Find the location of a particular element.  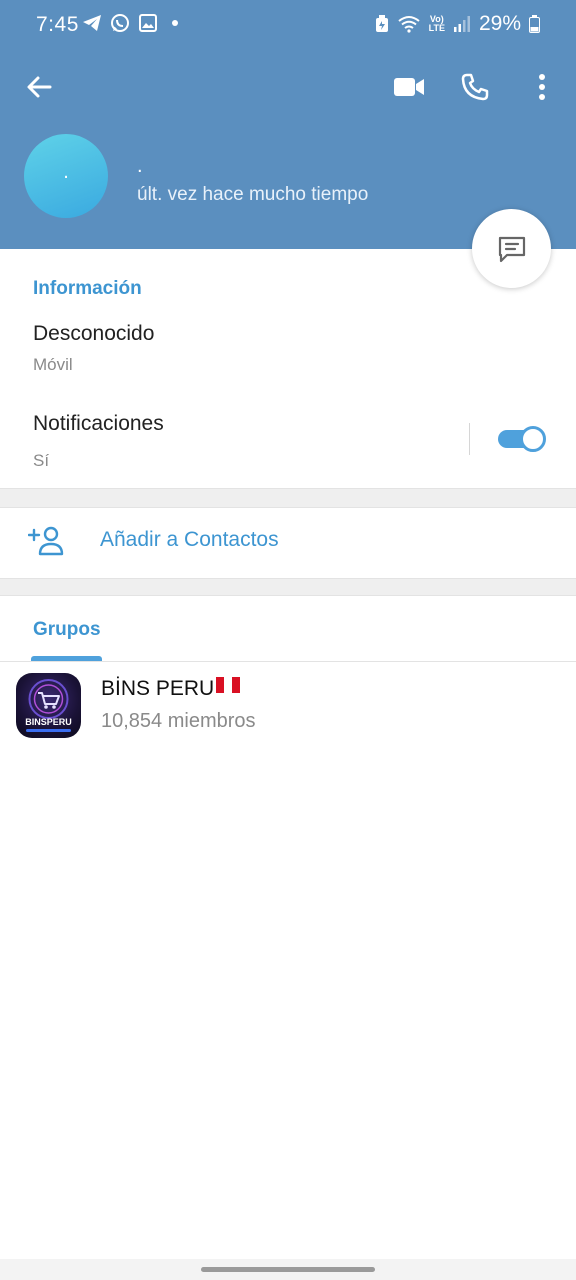

send-message-button is located at coordinates (511, 248).